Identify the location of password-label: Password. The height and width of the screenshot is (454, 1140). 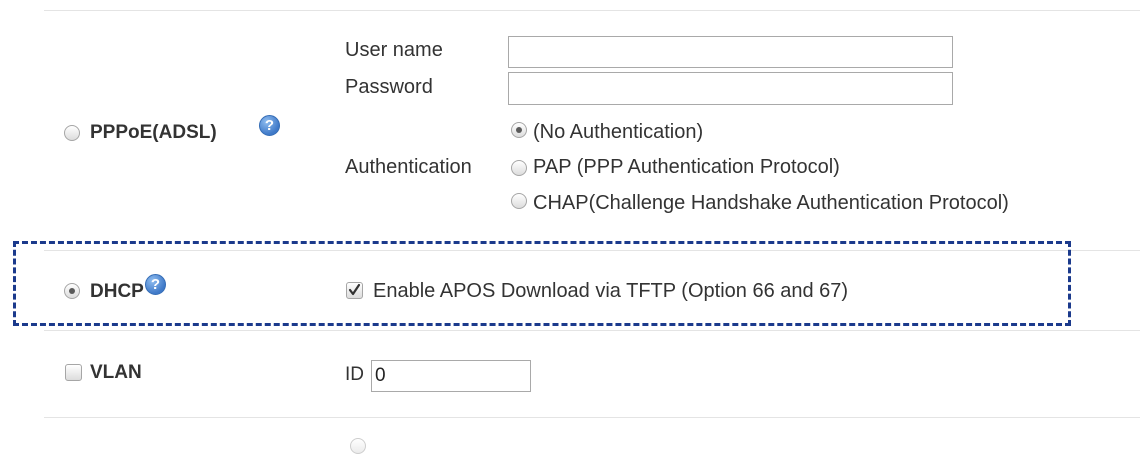
(389, 87).